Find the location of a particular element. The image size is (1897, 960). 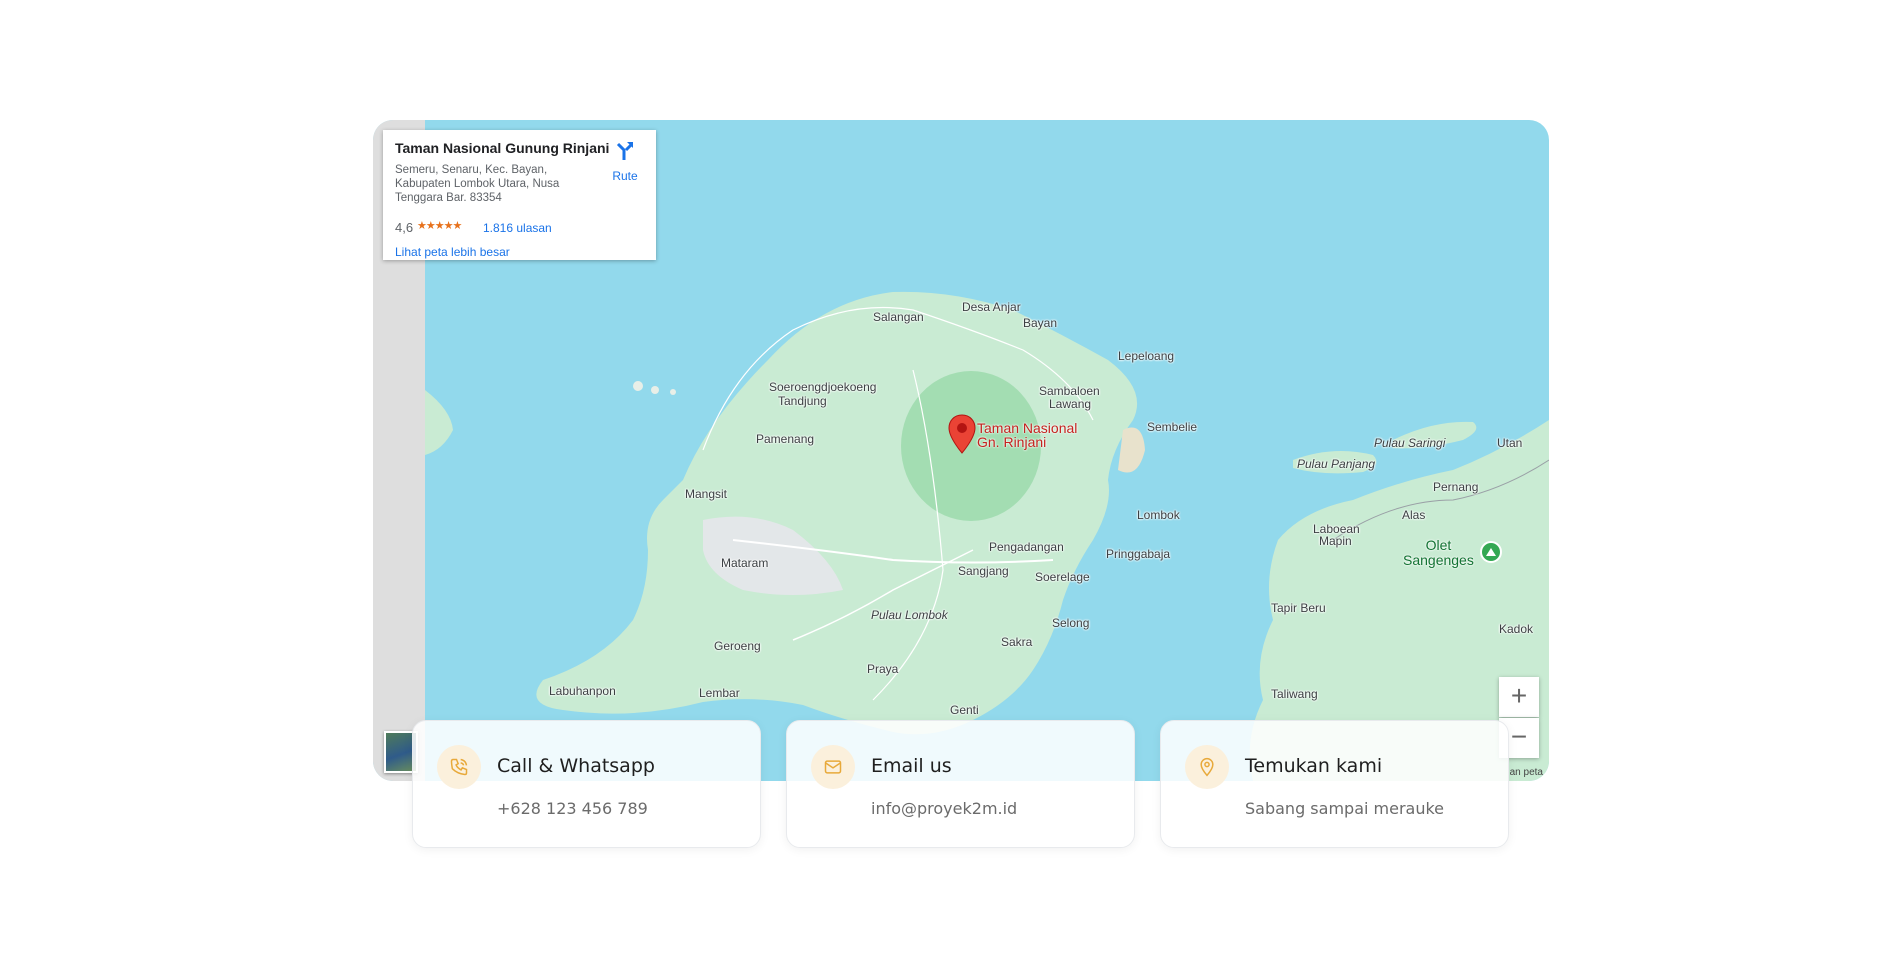

place-label: Lawang is located at coordinates (1070, 404).